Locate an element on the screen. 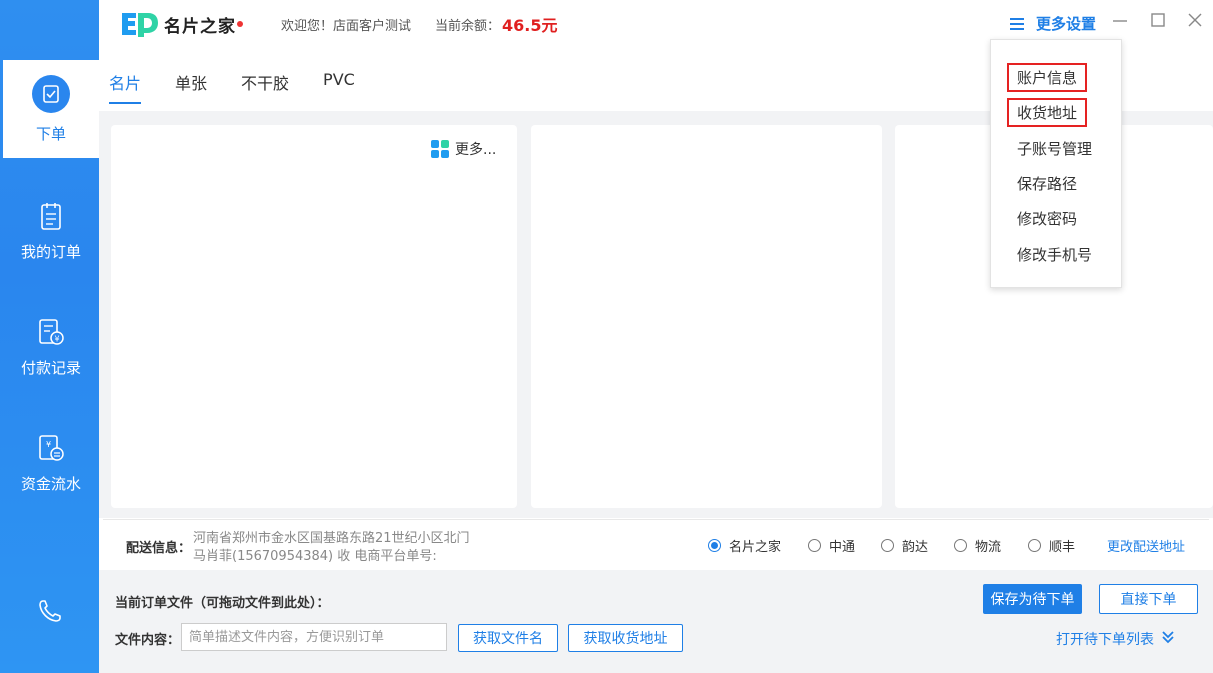 The height and width of the screenshot is (673, 1213). menu-item-sub-accounts: 子账号管理 is located at coordinates (1054, 148).